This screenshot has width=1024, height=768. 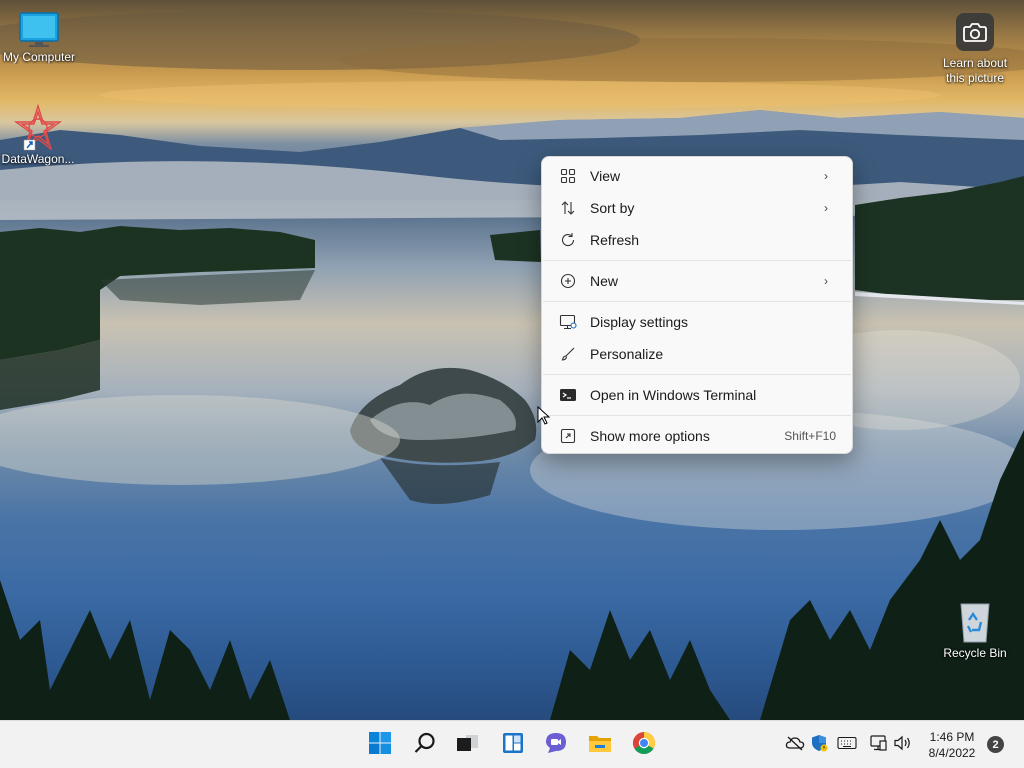 I want to click on desktop-icon-learn-about-picture: Learn about this picture, so click(x=975, y=49).